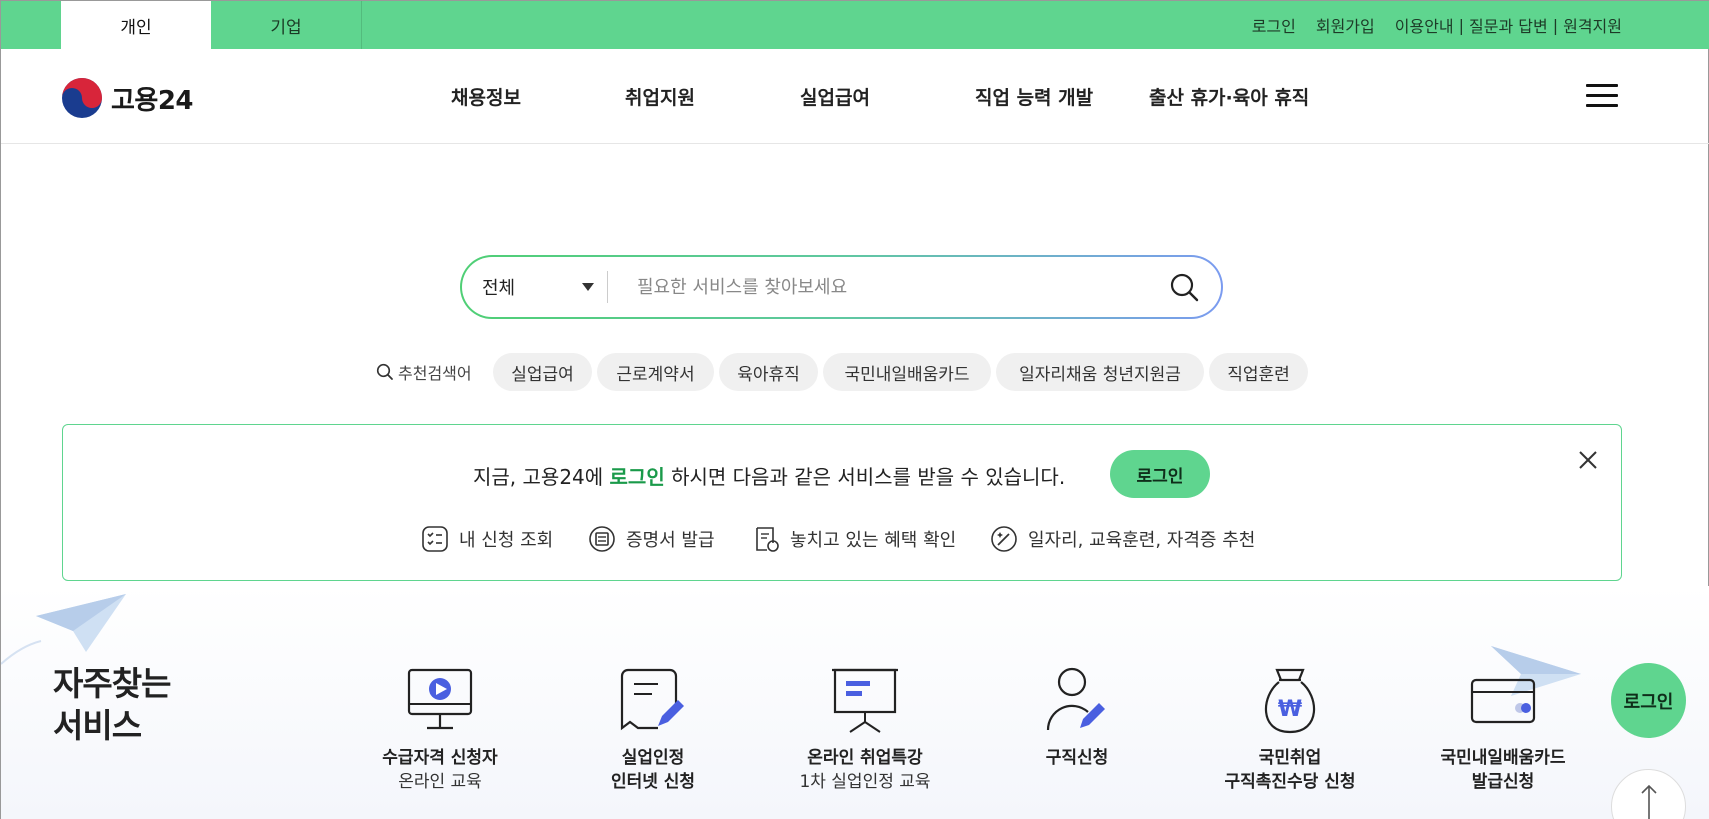 The width and height of the screenshot is (1709, 819). What do you see at coordinates (1508, 25) in the screenshot?
I see `qna-link: 질문과 답변` at bounding box center [1508, 25].